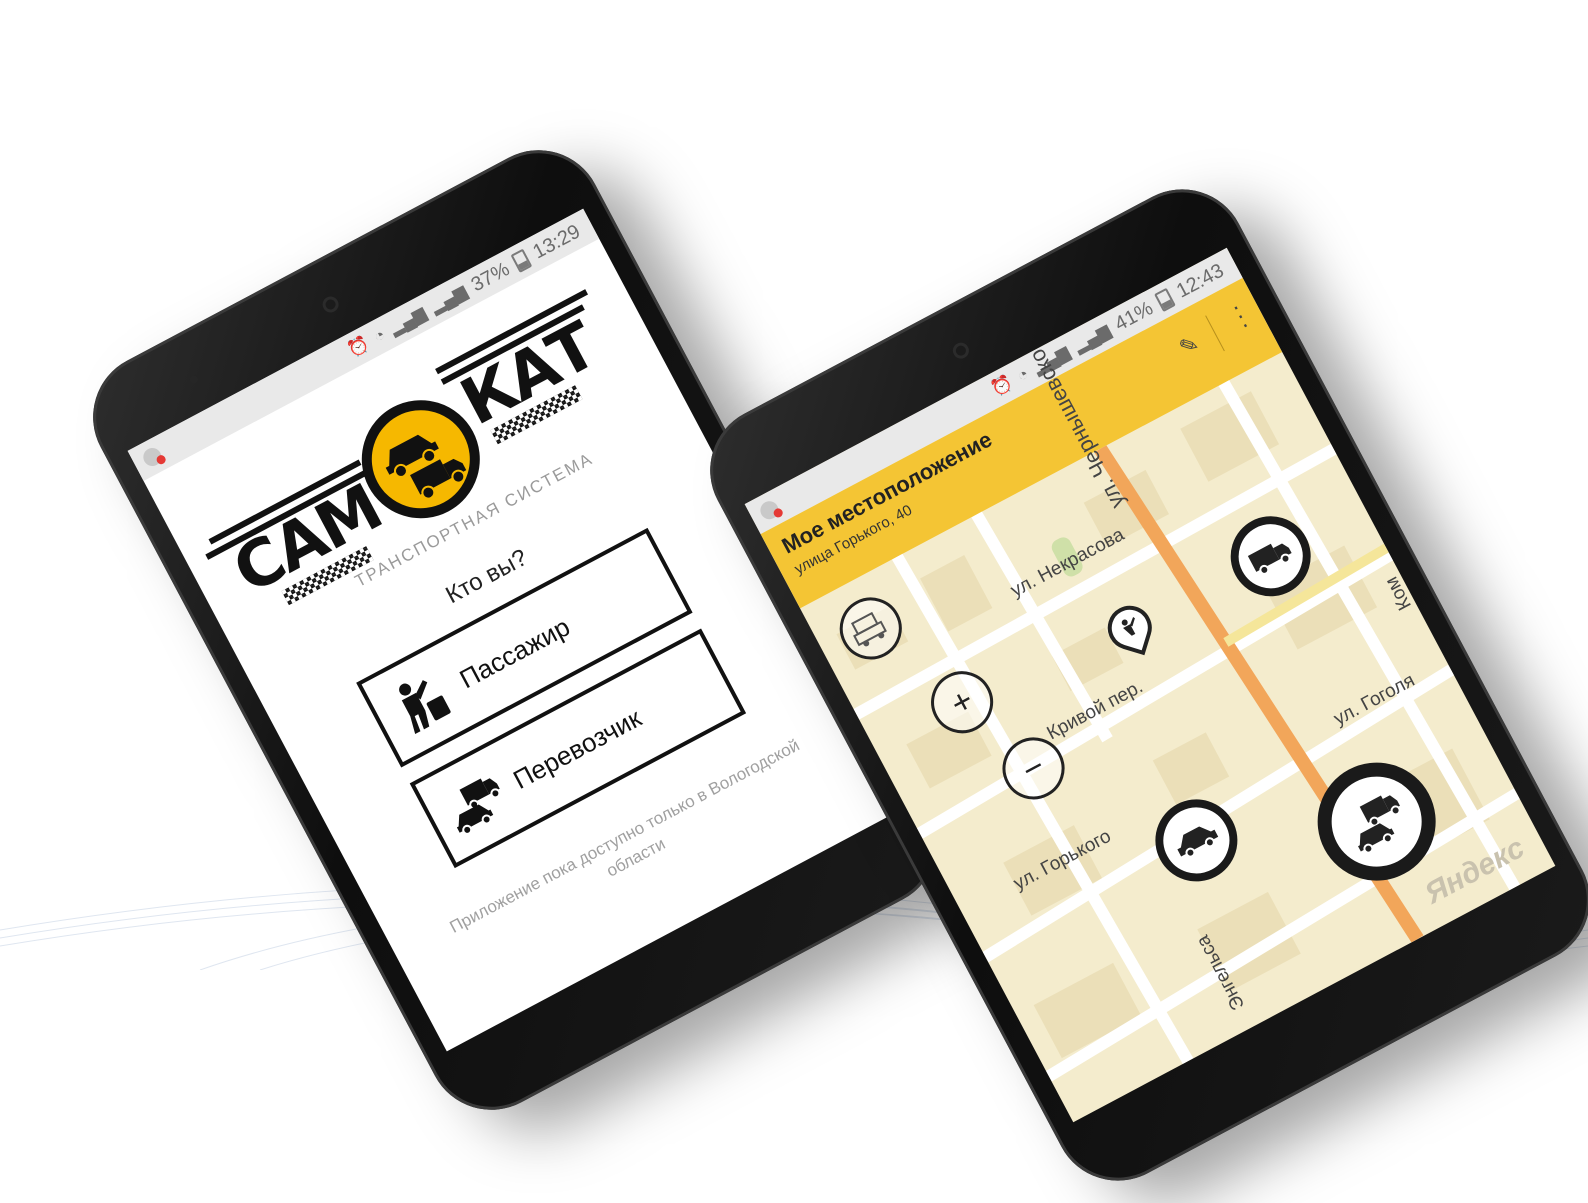  Describe the element at coordinates (408, 320) in the screenshot. I see `signal-icon: ▂▄▆` at that location.